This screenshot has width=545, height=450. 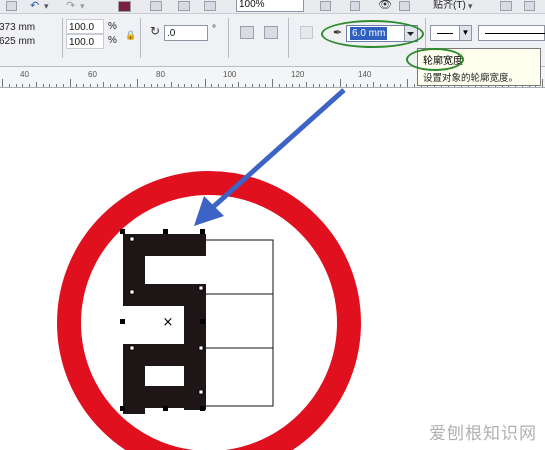 I want to click on export-icon, so click(x=156, y=6).